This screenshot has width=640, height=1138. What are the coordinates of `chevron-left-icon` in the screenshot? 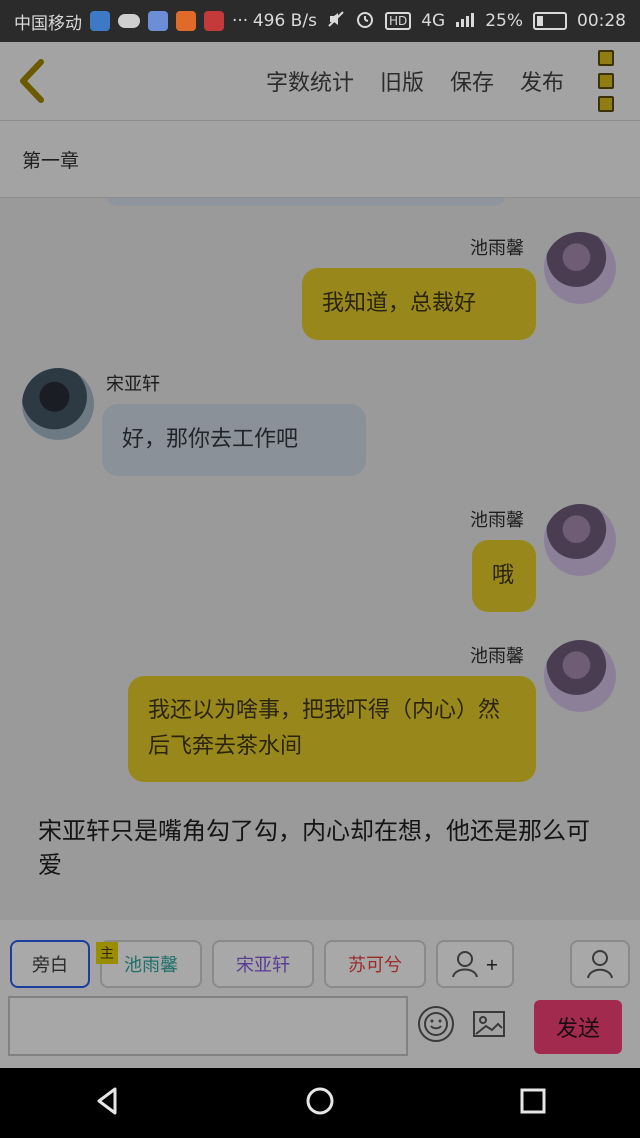 It's located at (32, 81).